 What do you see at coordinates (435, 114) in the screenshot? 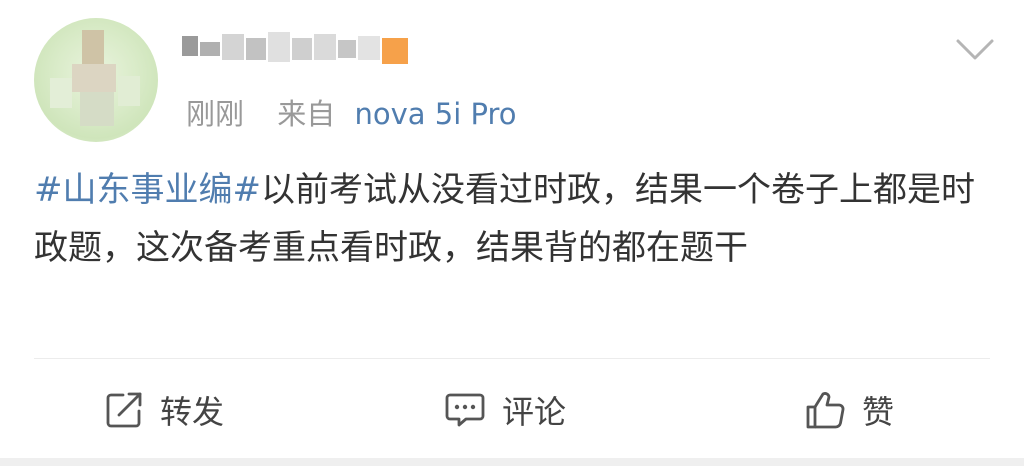
I see `post-device-link: nova 5i Pro` at bounding box center [435, 114].